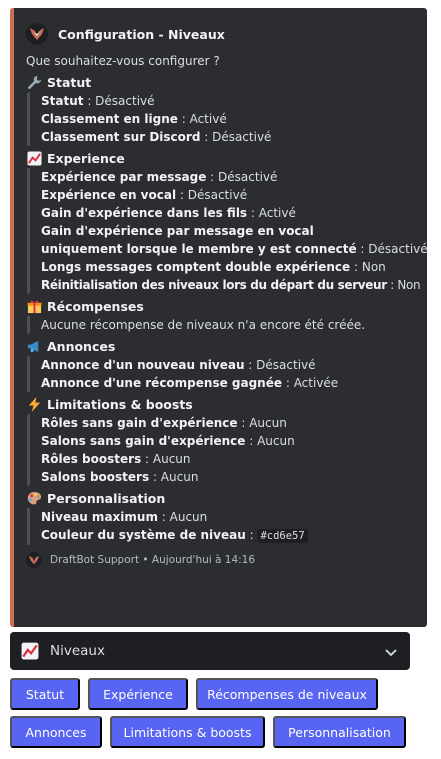 The height and width of the screenshot is (759, 441). What do you see at coordinates (210, 651) in the screenshot?
I see `category-select-menu: Niveaux` at bounding box center [210, 651].